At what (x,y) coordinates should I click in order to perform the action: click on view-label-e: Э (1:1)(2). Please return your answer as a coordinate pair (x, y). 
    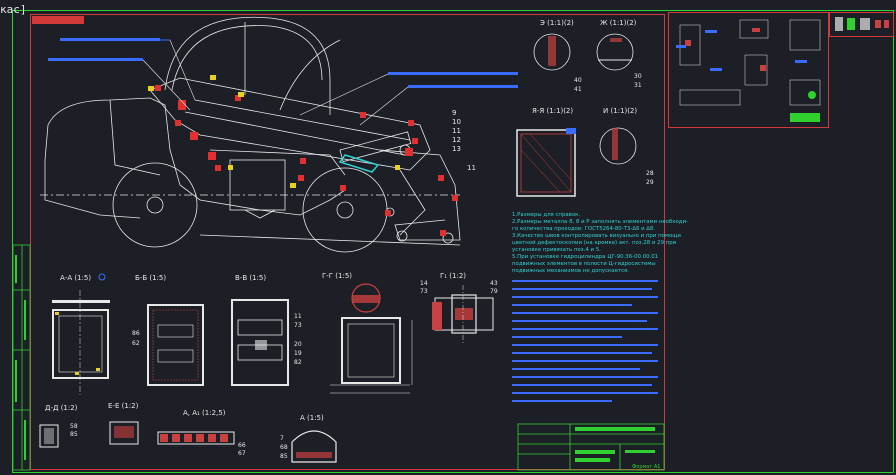
    Looking at the image, I should click on (557, 23).